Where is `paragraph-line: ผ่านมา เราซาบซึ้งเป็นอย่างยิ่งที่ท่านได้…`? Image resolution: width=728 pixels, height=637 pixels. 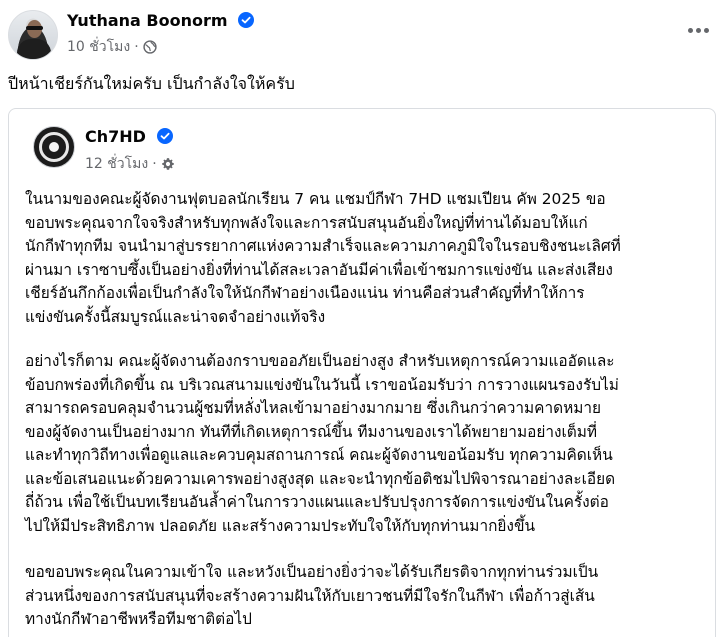 paragraph-line: ผ่านมา เราซาบซึ้งเป็นอย่างยิ่งที่ท่านได้… is located at coordinates (319, 269).